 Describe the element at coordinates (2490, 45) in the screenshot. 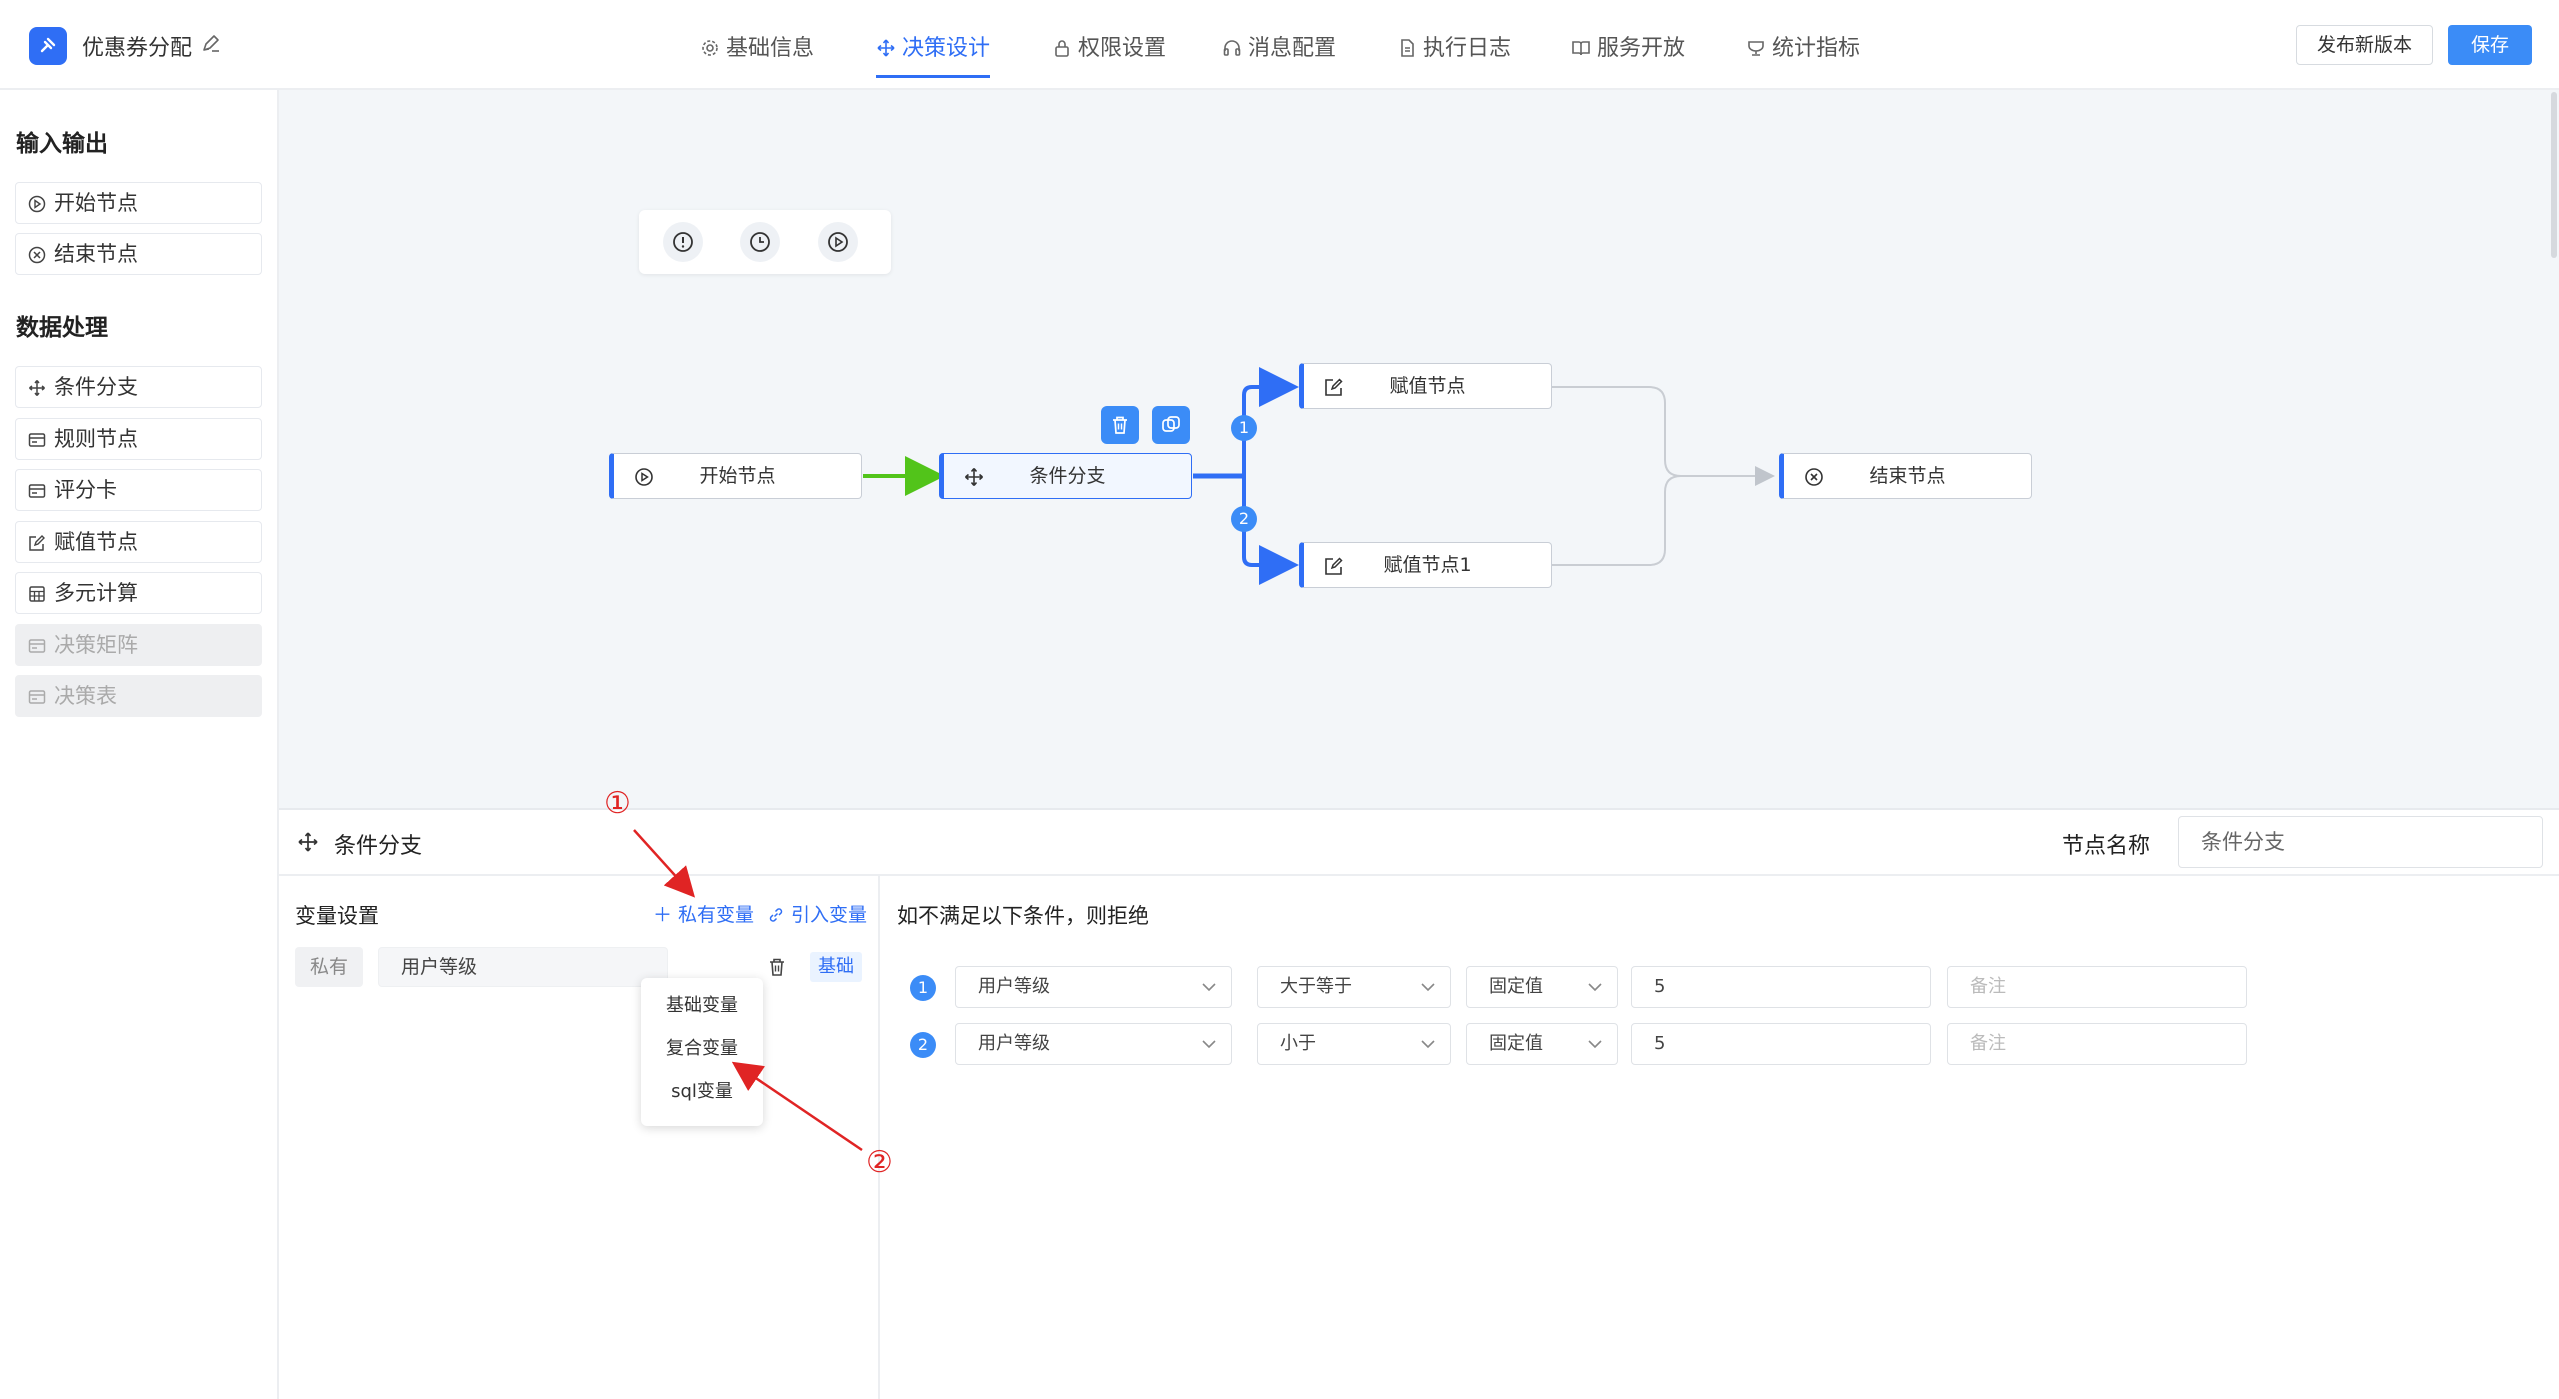

I see `save-button: 保存` at that location.